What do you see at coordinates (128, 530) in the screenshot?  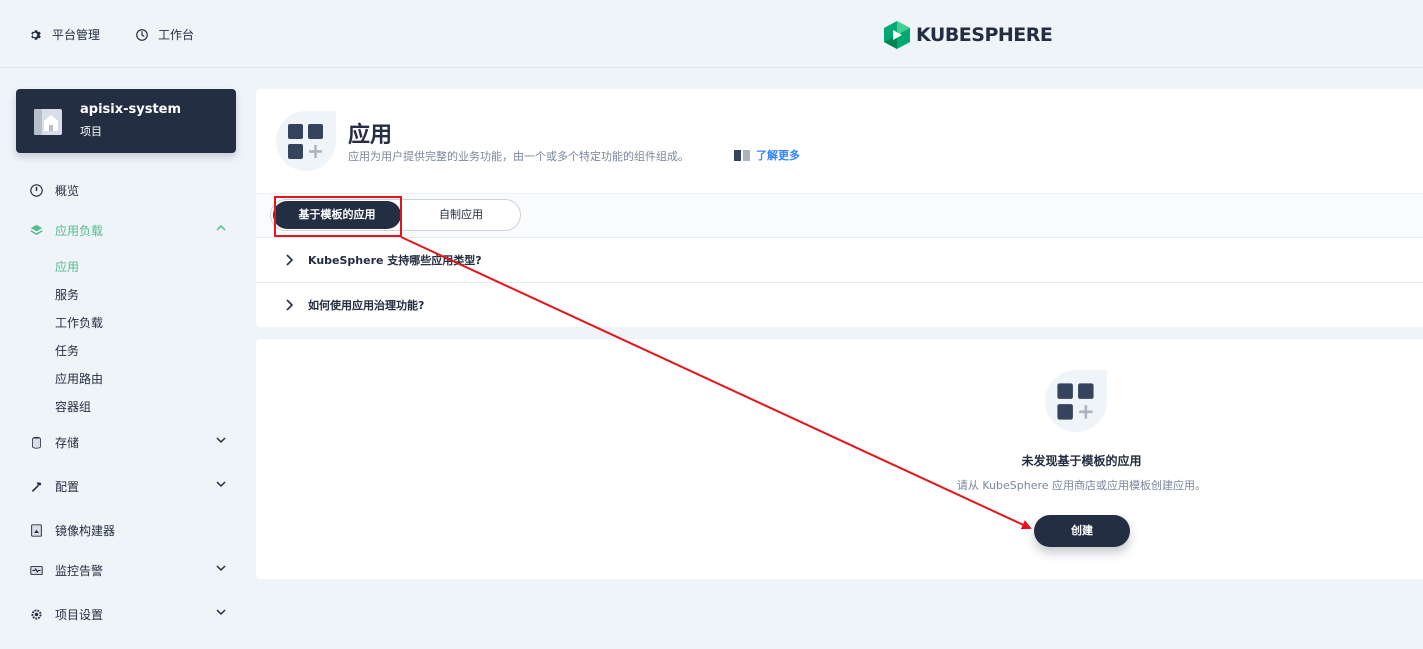 I see `sidebar-item-image-builder: 镜像构建器` at bounding box center [128, 530].